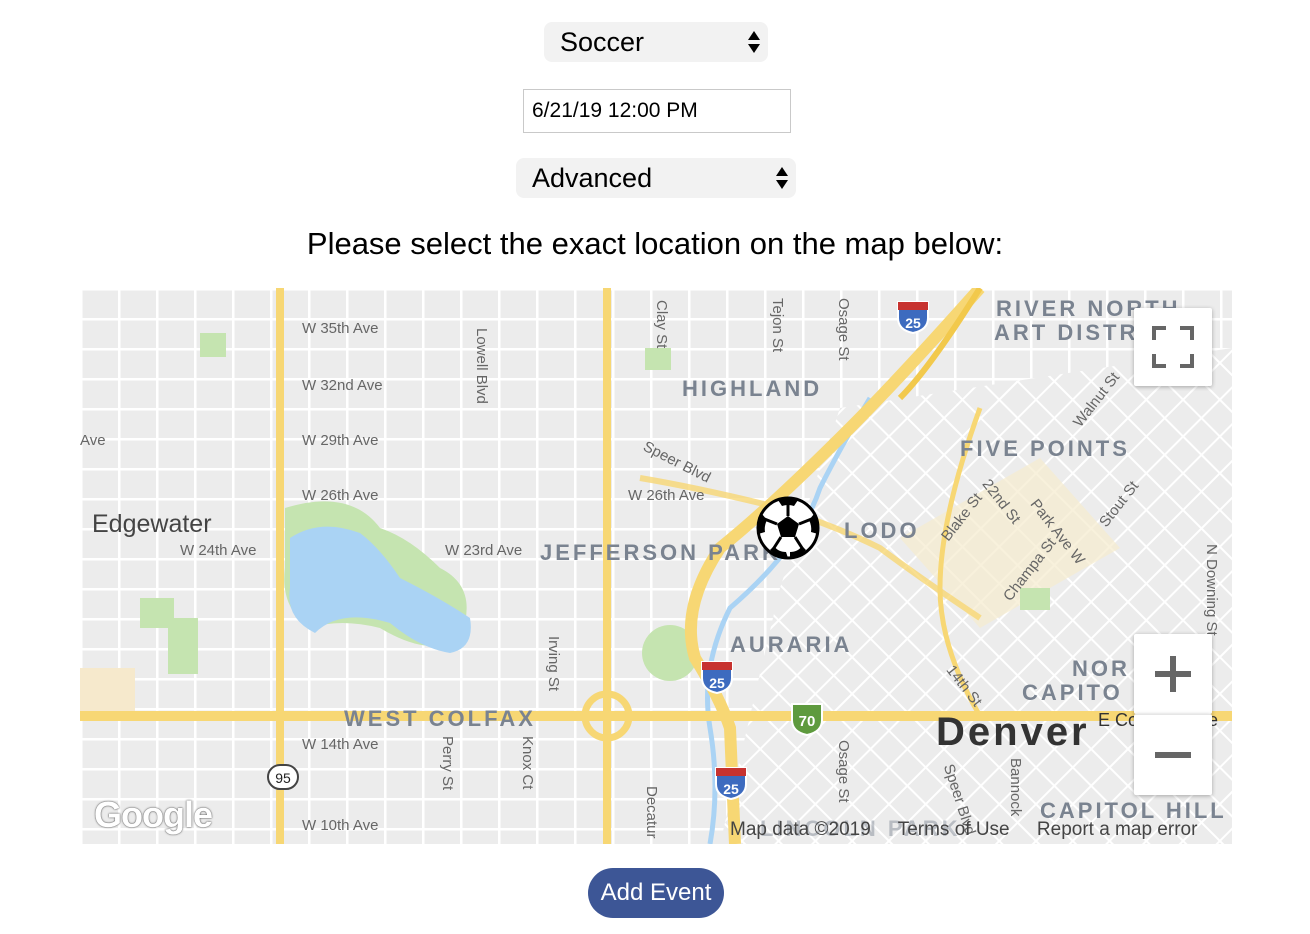 This screenshot has width=1310, height=934. I want to click on street-label: W 35th Ave, so click(340, 328).